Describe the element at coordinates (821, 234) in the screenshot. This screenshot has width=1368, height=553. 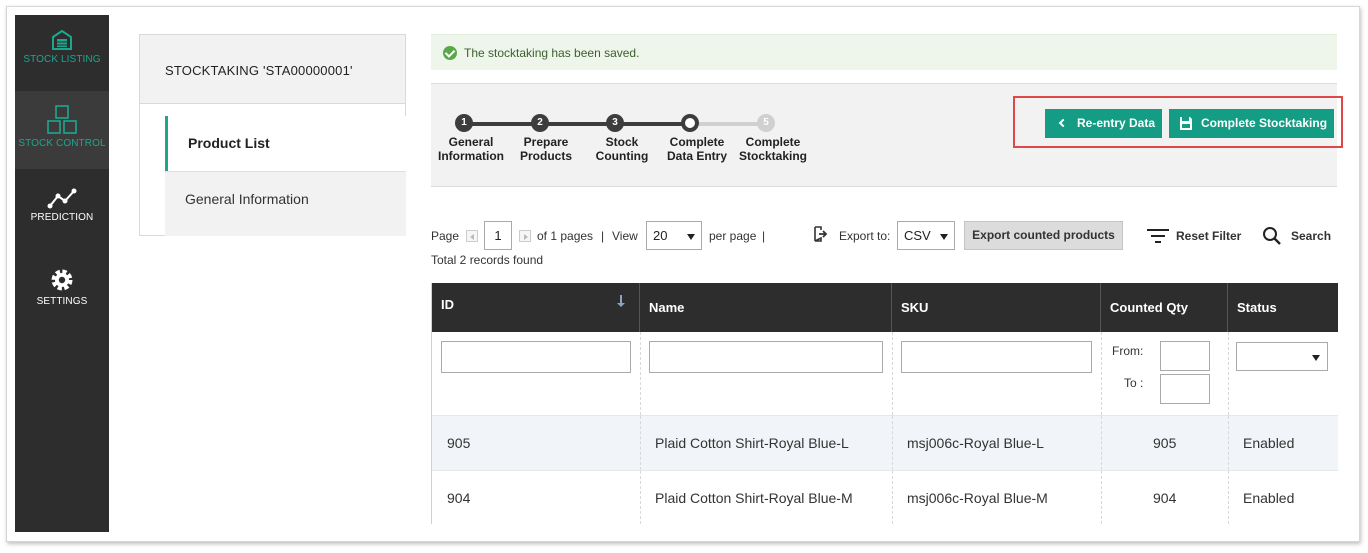
I see `export-icon` at that location.